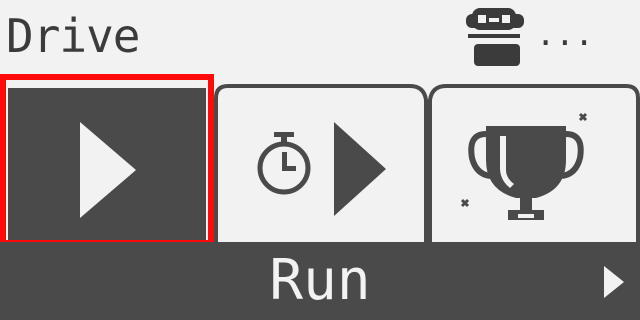 This screenshot has width=640, height=320. I want to click on play-icon, so click(108, 170).